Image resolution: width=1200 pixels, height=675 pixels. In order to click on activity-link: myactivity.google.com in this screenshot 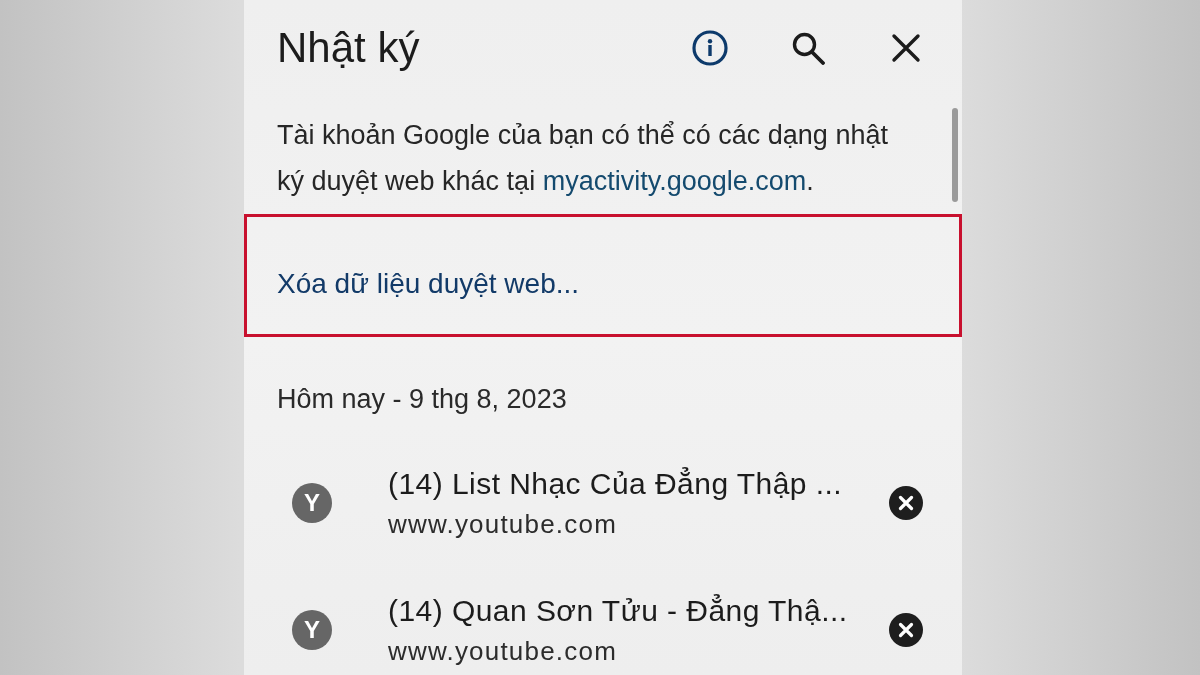, I will do `click(674, 181)`.